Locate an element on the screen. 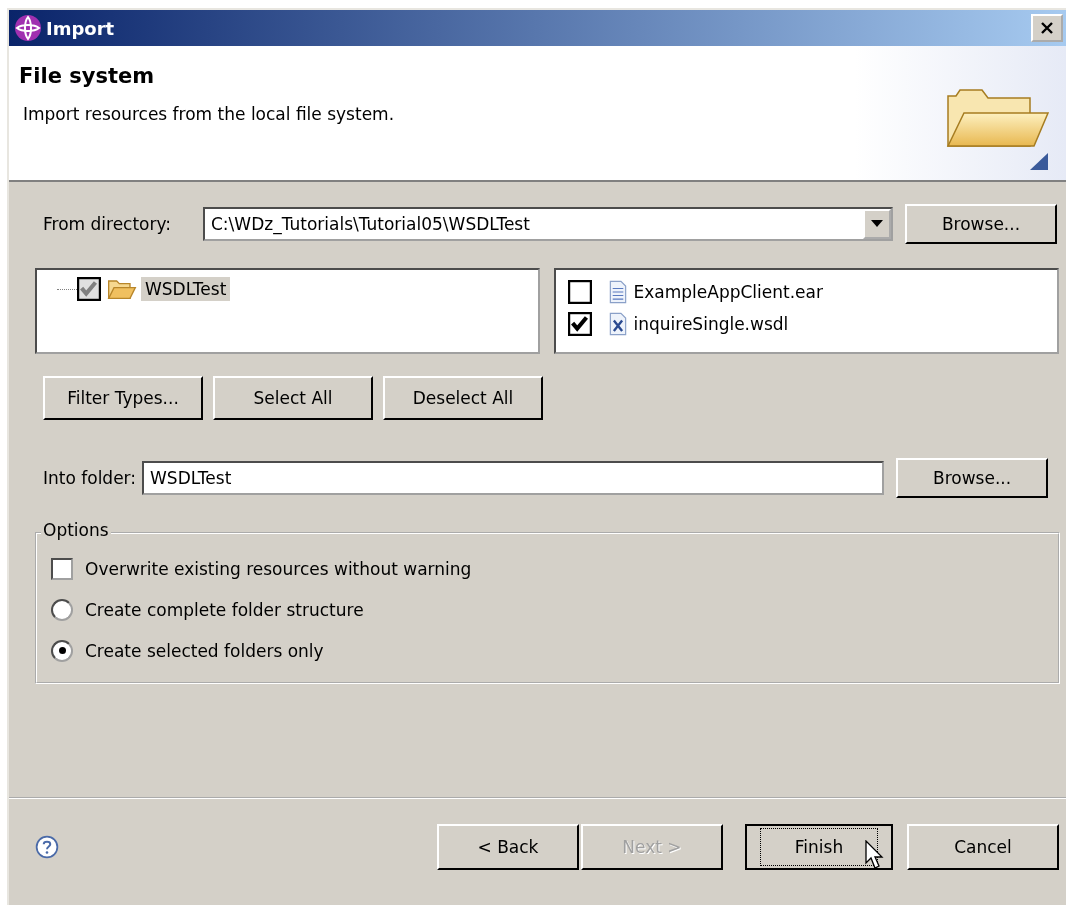 This screenshot has height=905, width=1071. file-item: inquireSingle.wsdl is located at coordinates (711, 324).